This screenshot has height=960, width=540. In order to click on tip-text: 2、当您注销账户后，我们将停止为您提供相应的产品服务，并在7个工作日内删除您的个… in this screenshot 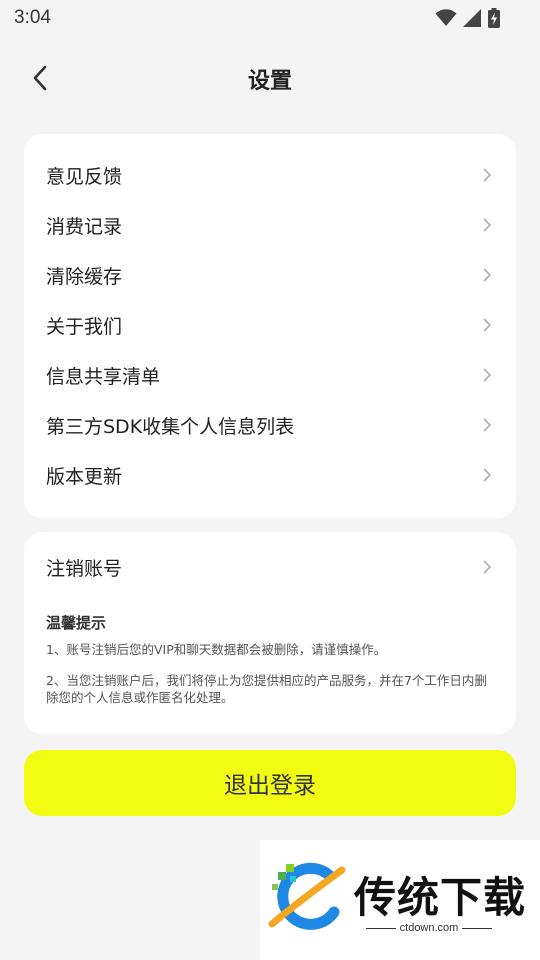, I will do `click(266, 689)`.